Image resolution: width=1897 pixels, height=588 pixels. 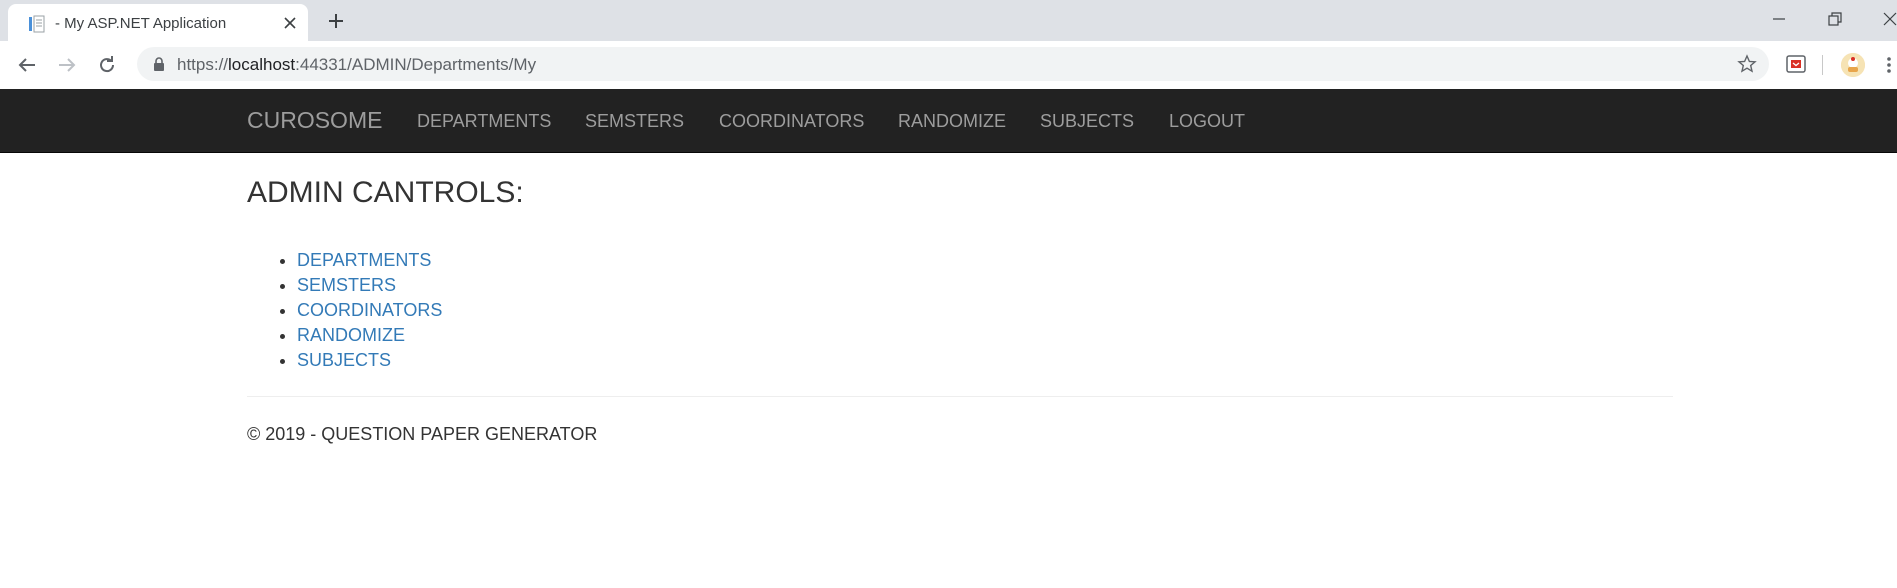 I want to click on tab-close-icon, so click(x=290, y=23).